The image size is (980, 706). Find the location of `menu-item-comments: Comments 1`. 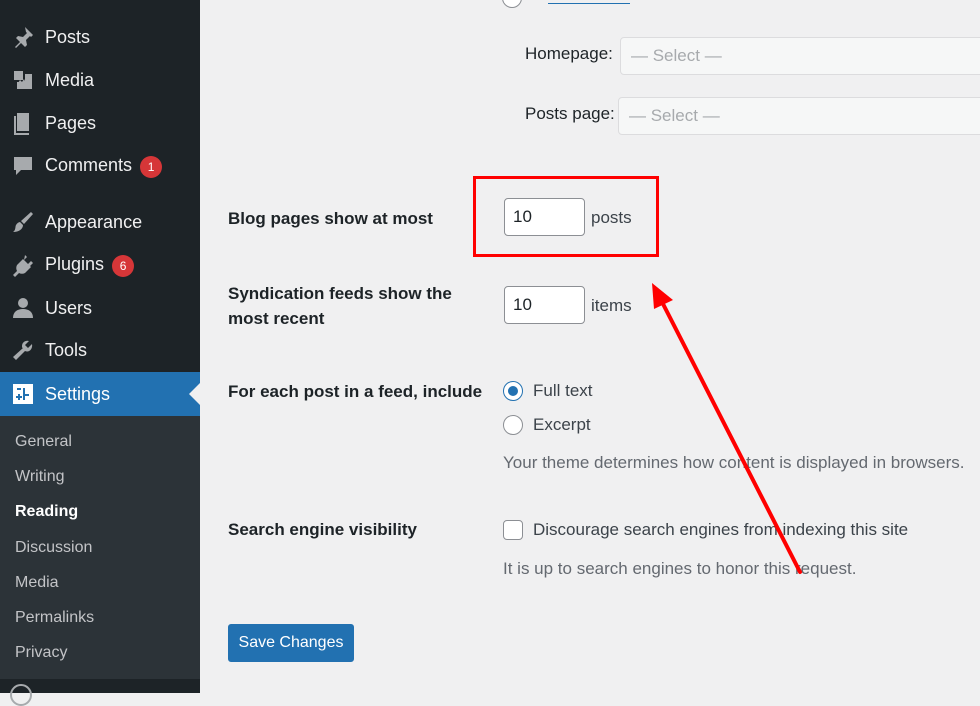

menu-item-comments: Comments 1 is located at coordinates (100, 166).